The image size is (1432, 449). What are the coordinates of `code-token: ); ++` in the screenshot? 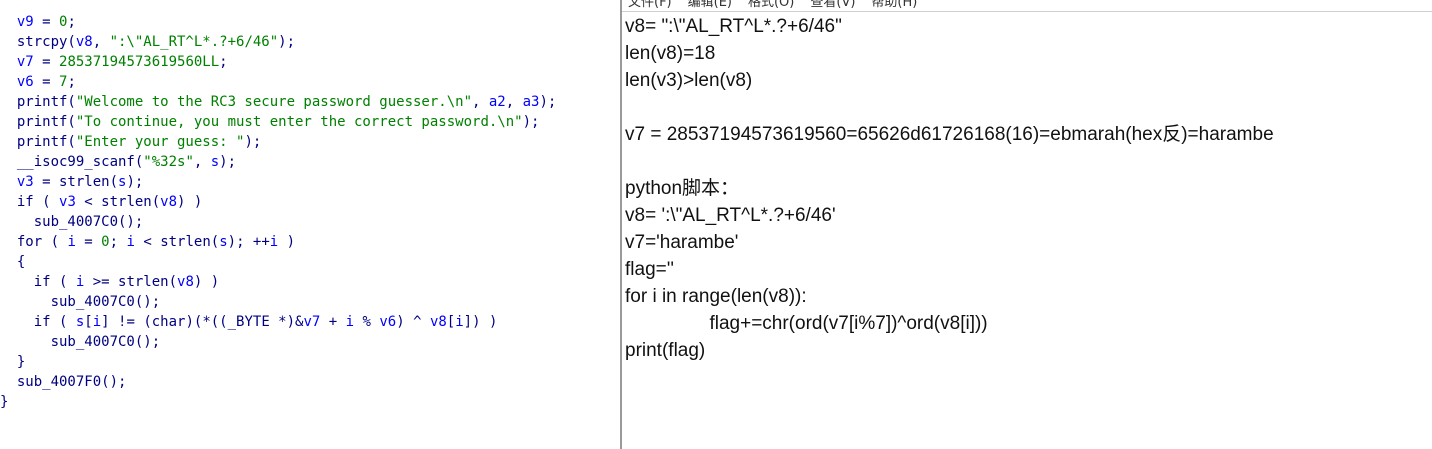 It's located at (248, 242).